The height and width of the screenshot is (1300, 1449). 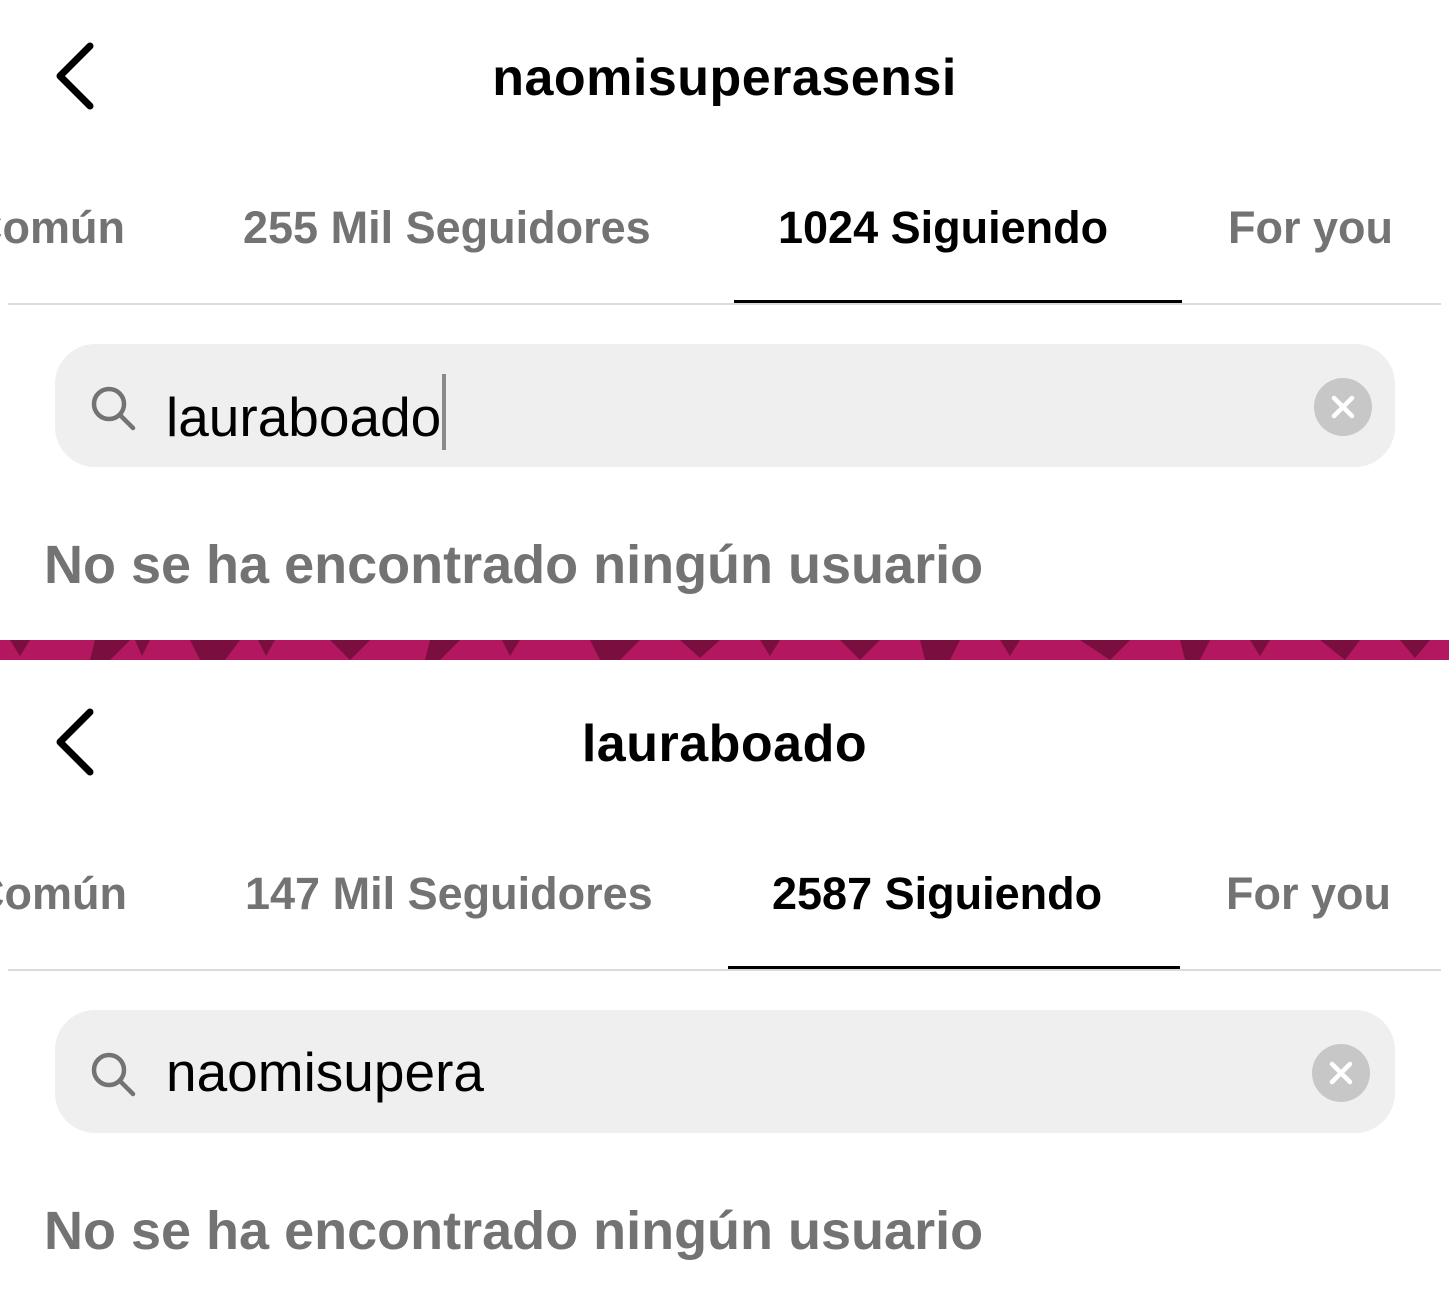 I want to click on text-caret, so click(x=444, y=412).